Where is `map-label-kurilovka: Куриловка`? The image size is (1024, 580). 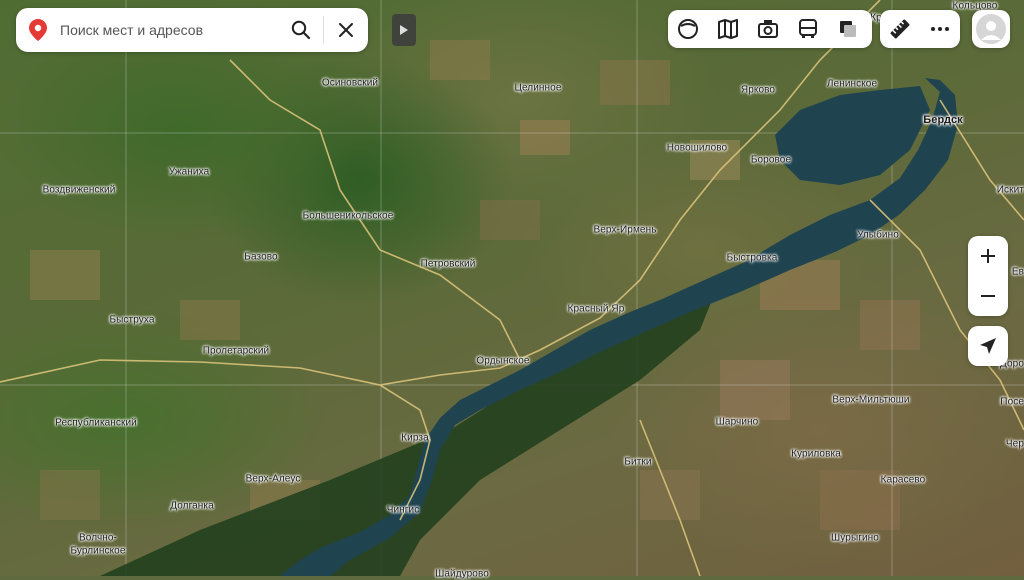 map-label-kurilovka: Куриловка is located at coordinates (816, 454).